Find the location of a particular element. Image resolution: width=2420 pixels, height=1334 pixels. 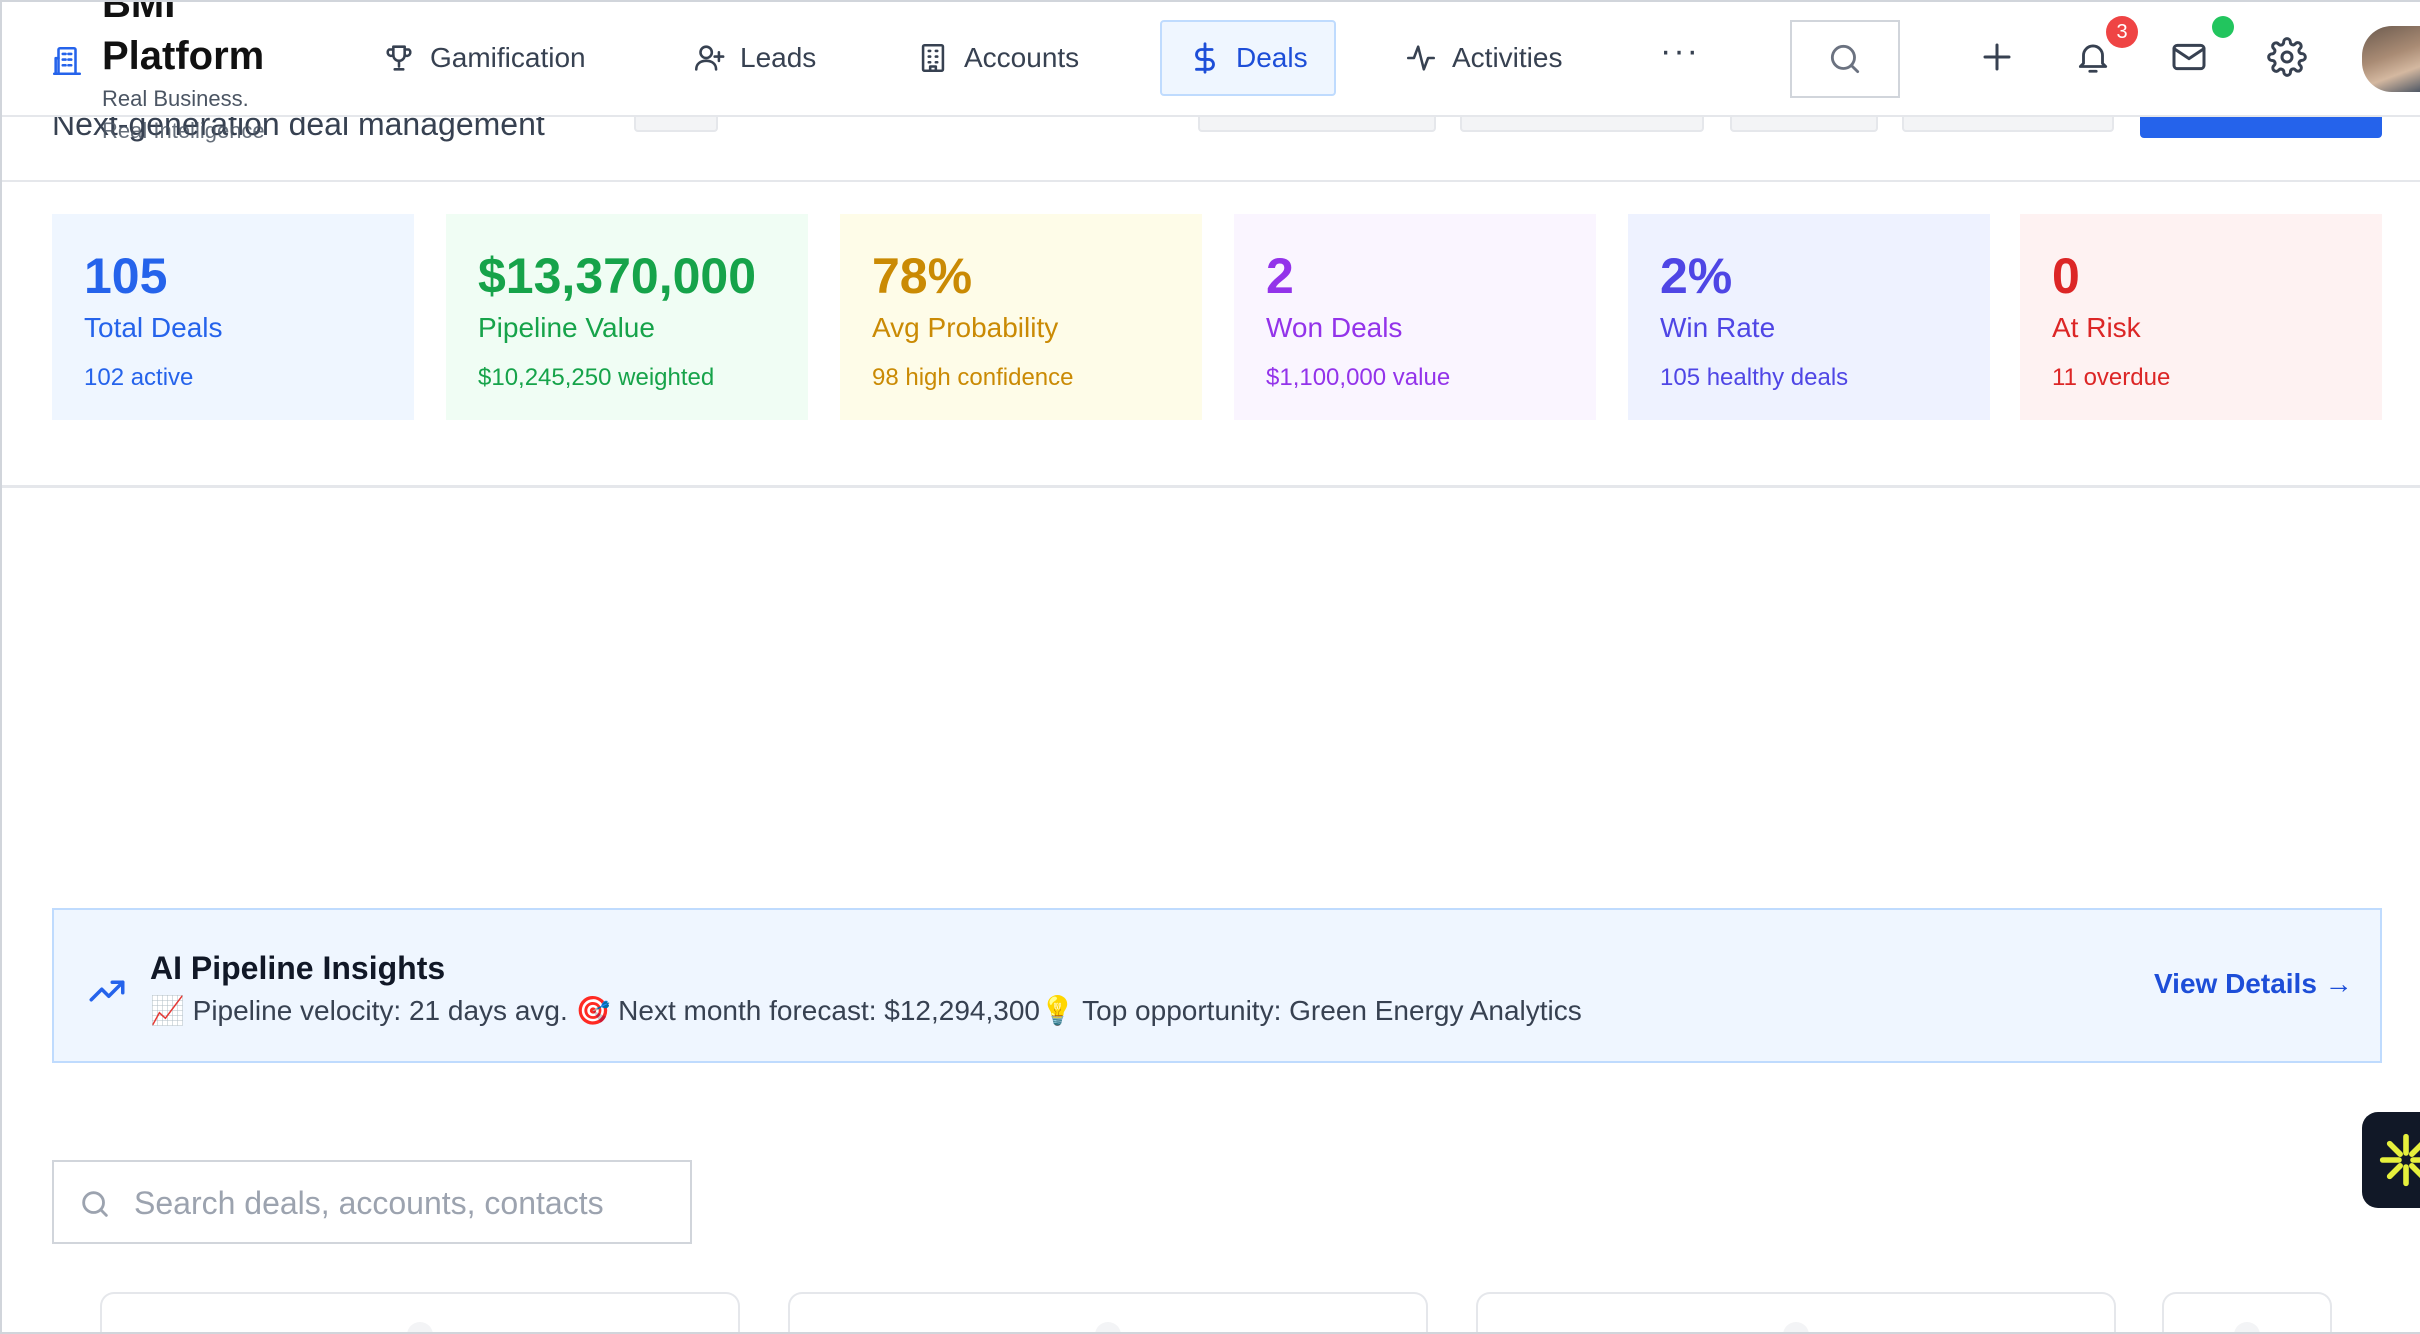

deal-search-box is located at coordinates (372, 1202).